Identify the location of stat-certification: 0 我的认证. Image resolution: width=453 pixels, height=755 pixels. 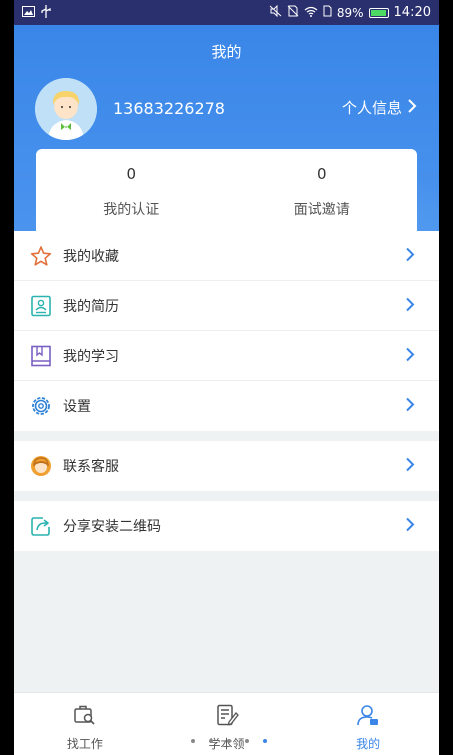
(131, 190).